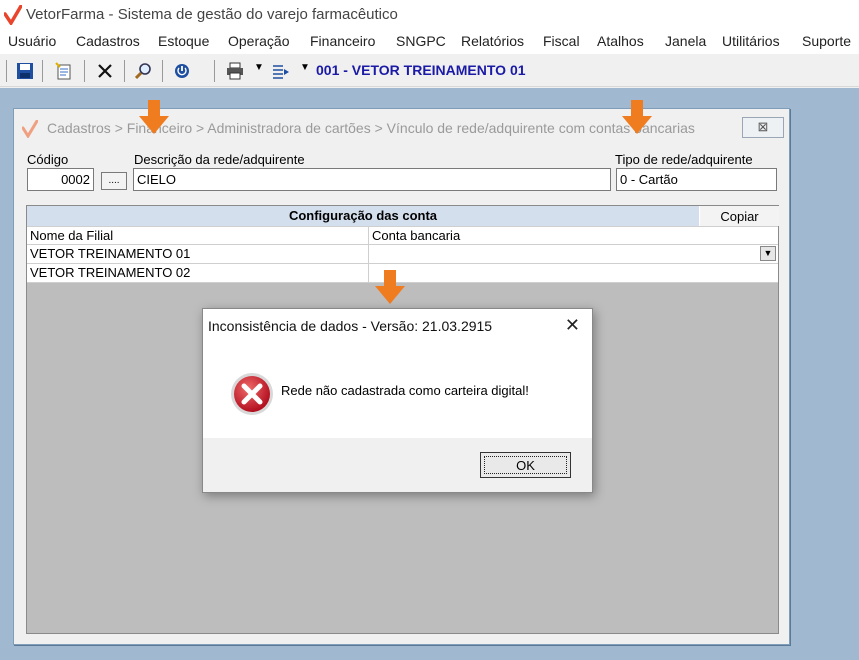 This screenshot has width=859, height=660. I want to click on menu-sngpc: SNGPC, so click(421, 41).